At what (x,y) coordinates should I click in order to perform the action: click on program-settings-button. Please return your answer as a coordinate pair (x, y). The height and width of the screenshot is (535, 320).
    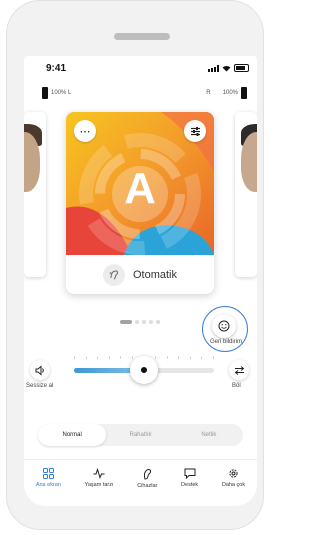
    Looking at the image, I should click on (195, 131).